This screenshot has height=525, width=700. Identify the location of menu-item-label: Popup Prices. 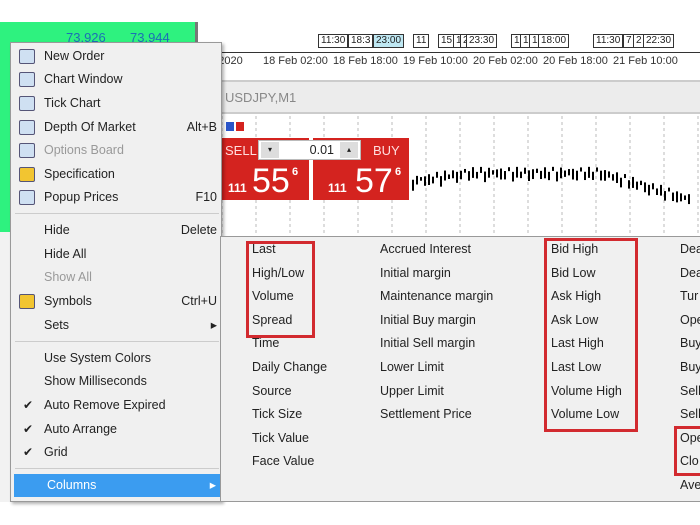
(81, 197).